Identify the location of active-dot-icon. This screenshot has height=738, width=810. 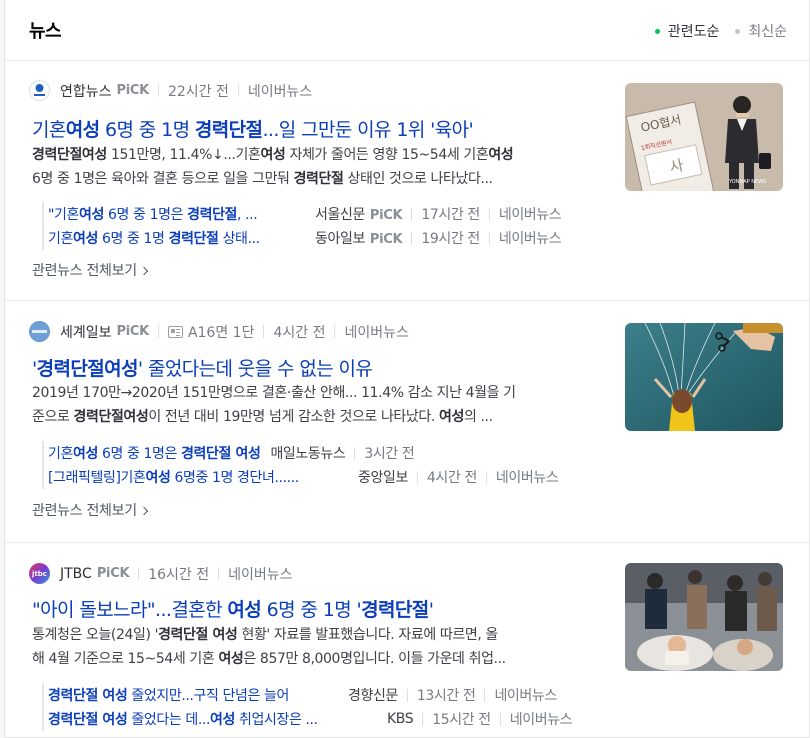
(657, 31).